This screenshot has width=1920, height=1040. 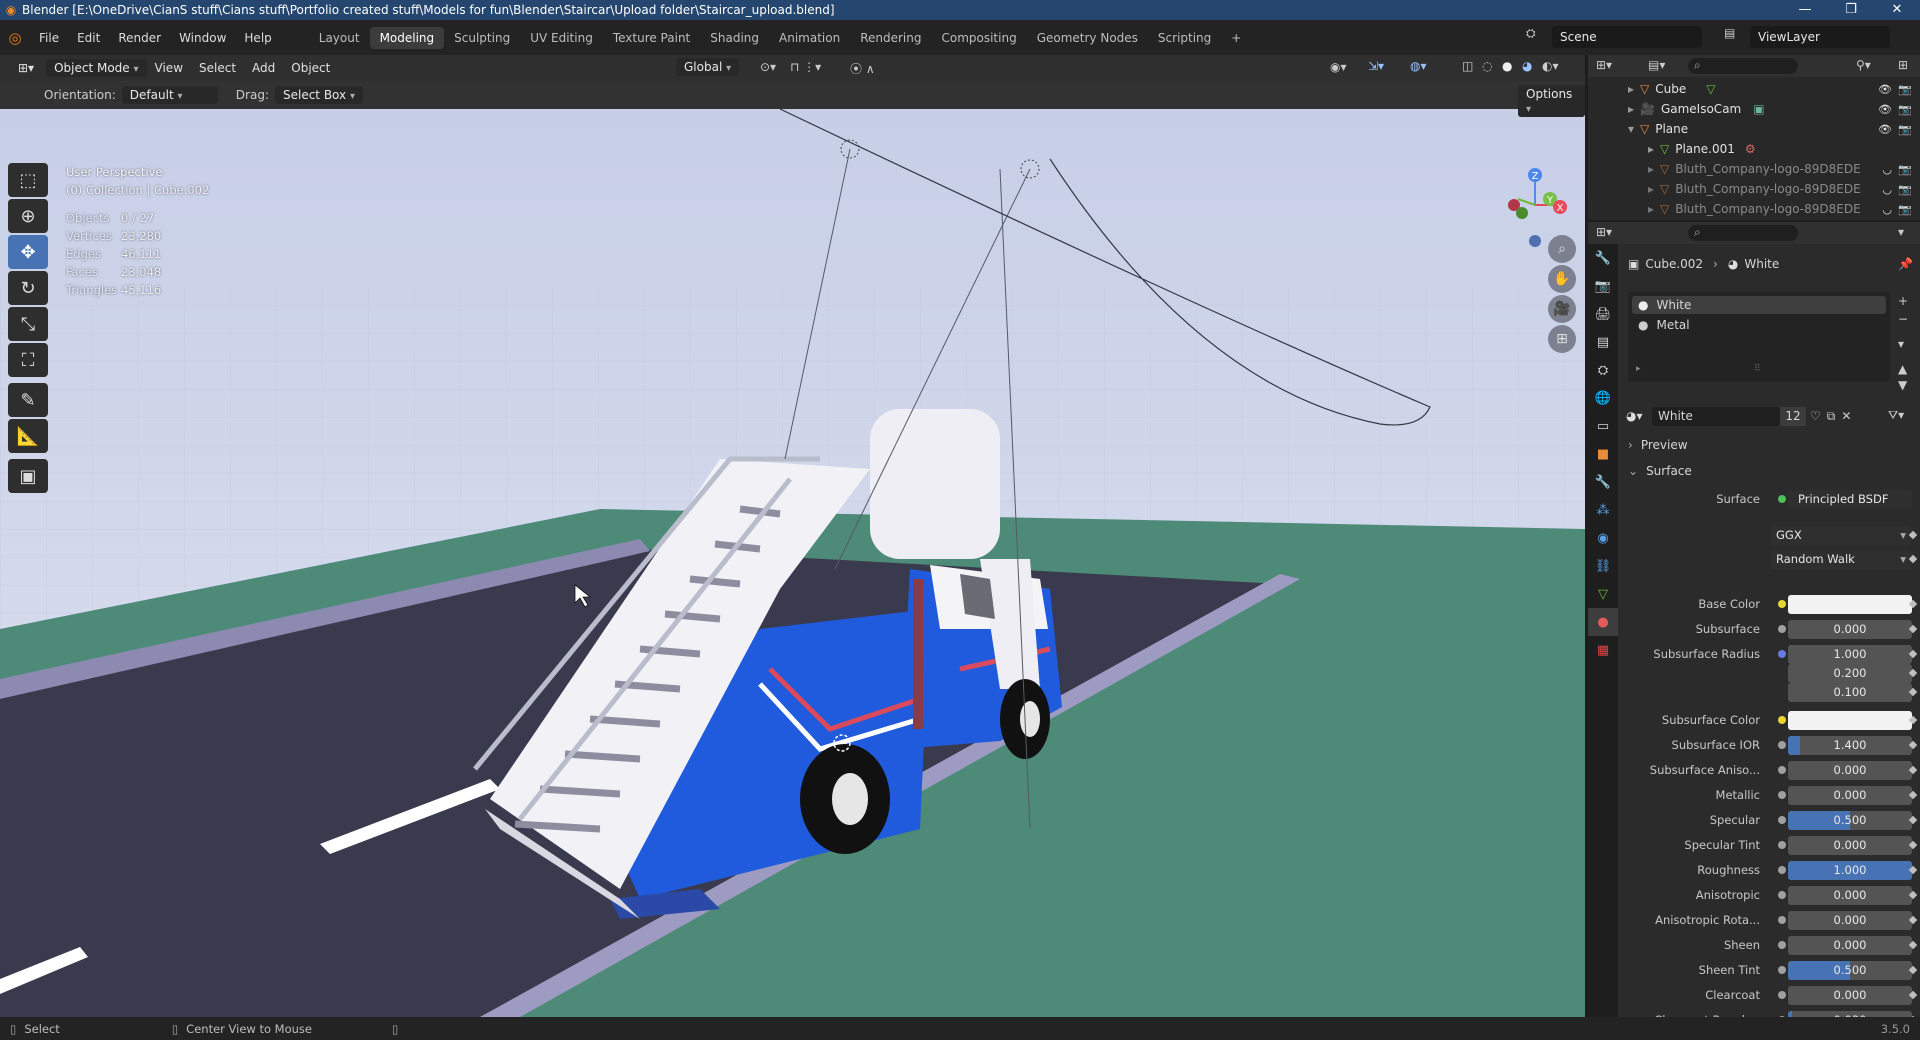 I want to click on object-tab-icon: ■, so click(x=1603, y=454).